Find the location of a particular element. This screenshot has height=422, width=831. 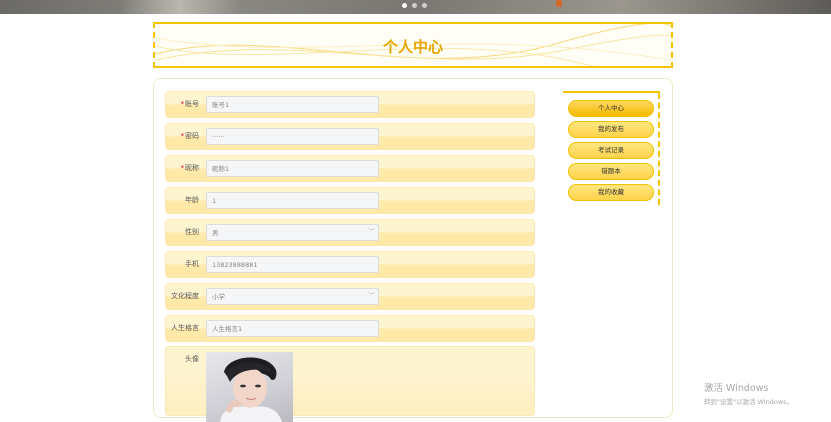

windows-activation-watermark: 激活 Windows 转到"设置"以激活 Windows。 is located at coordinates (748, 393).